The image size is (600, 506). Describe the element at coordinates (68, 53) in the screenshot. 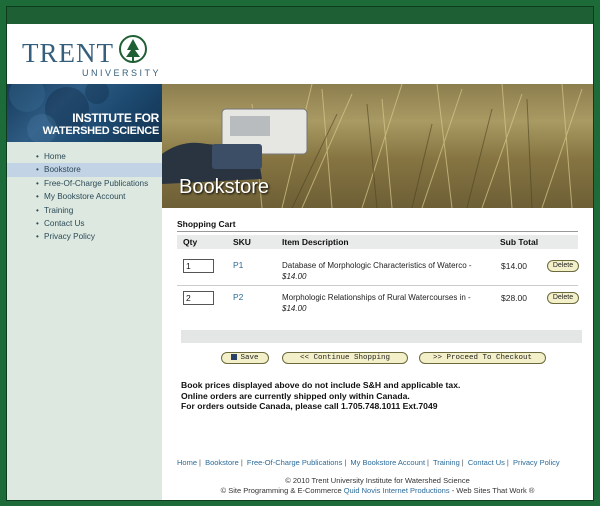

I see `logo-wordmark: TRENT` at that location.